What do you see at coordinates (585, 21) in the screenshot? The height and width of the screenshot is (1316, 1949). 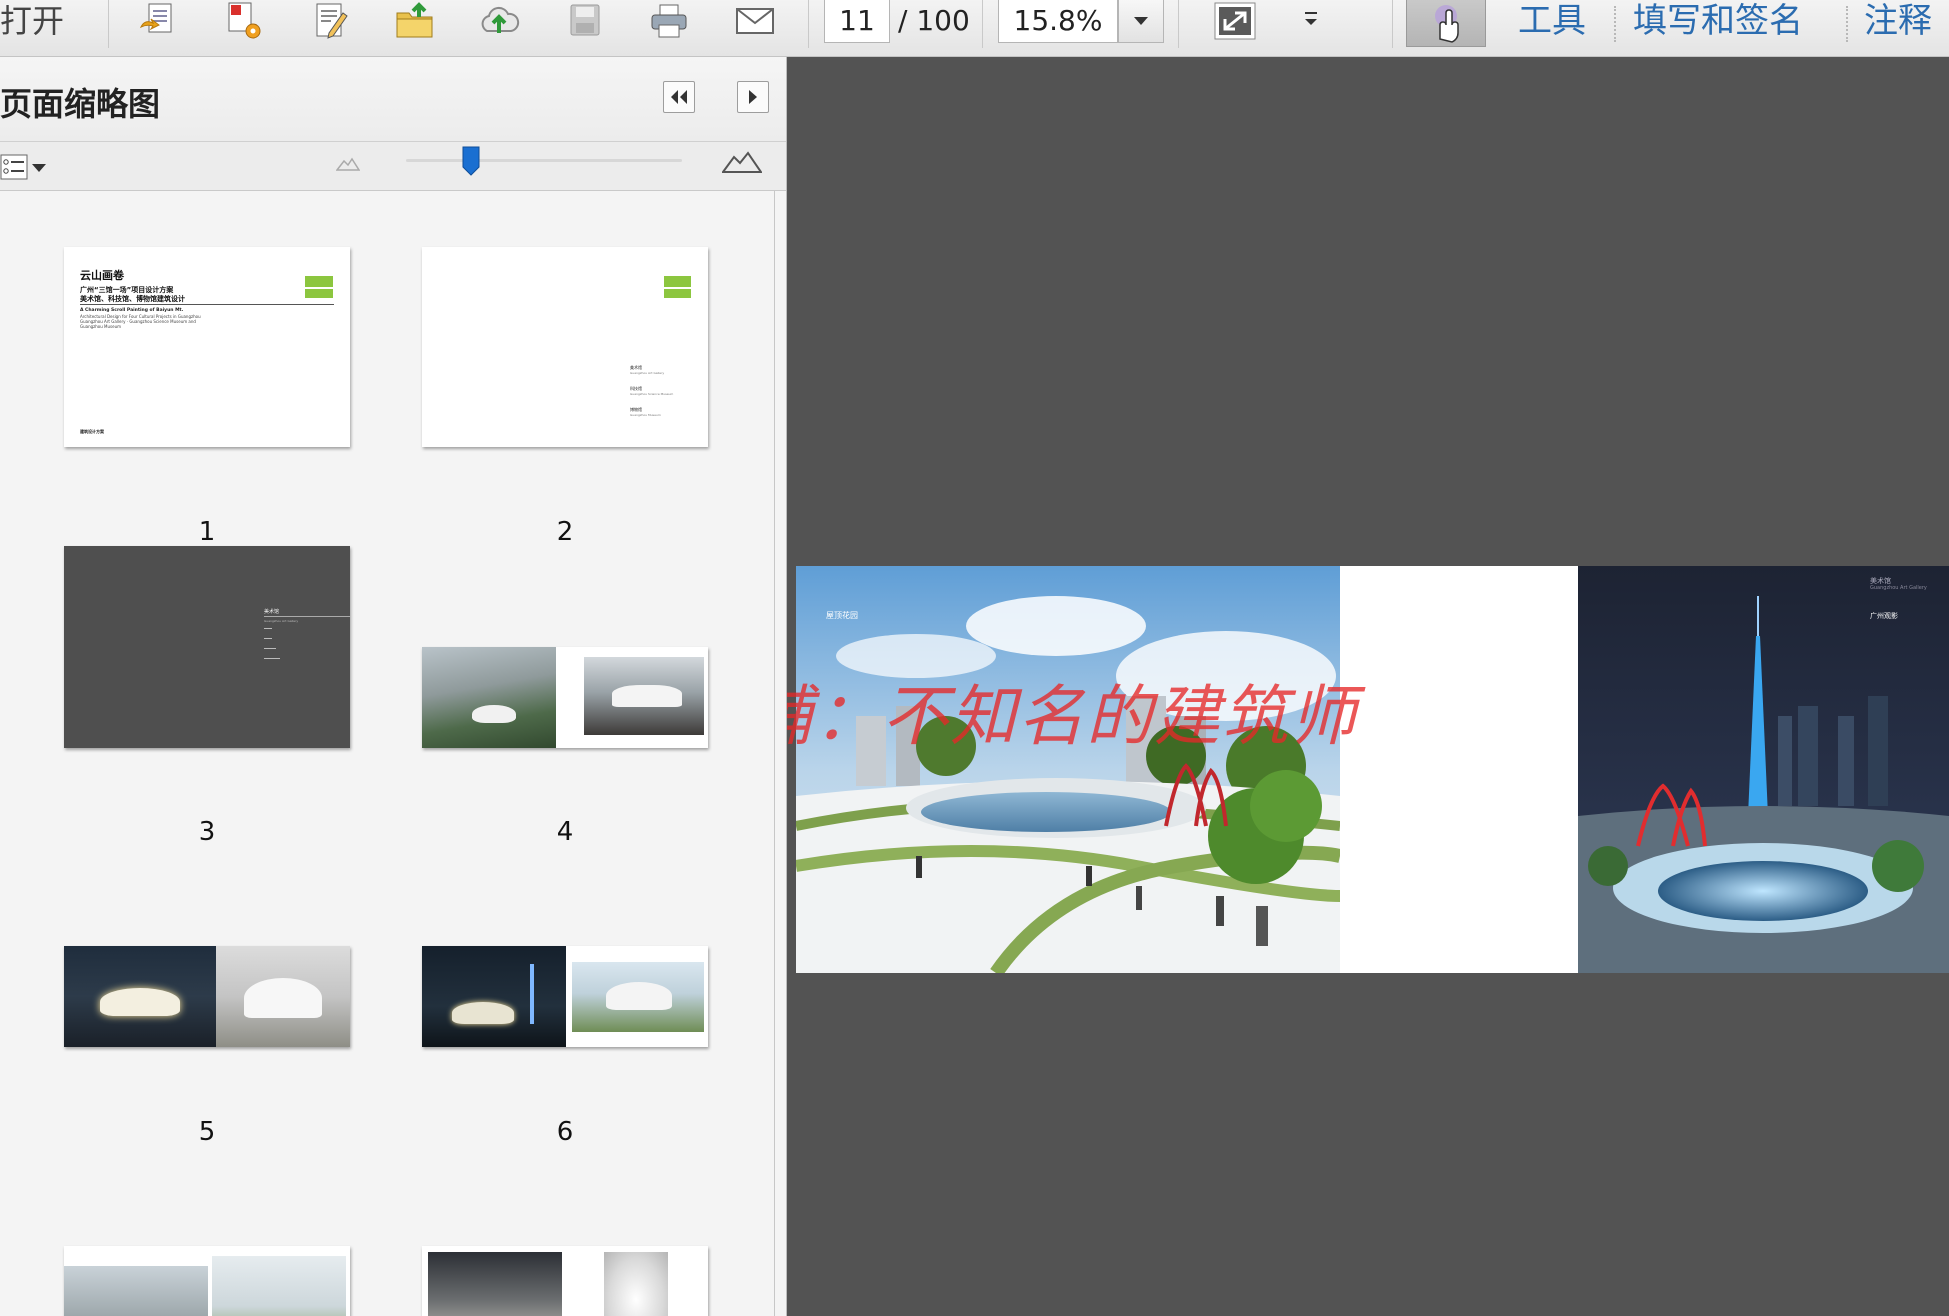 I see `save-icon` at bounding box center [585, 21].